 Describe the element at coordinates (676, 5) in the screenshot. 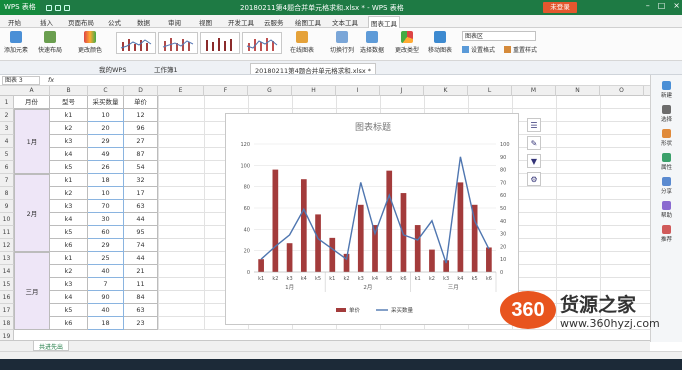

I see `close-icon: ×` at that location.